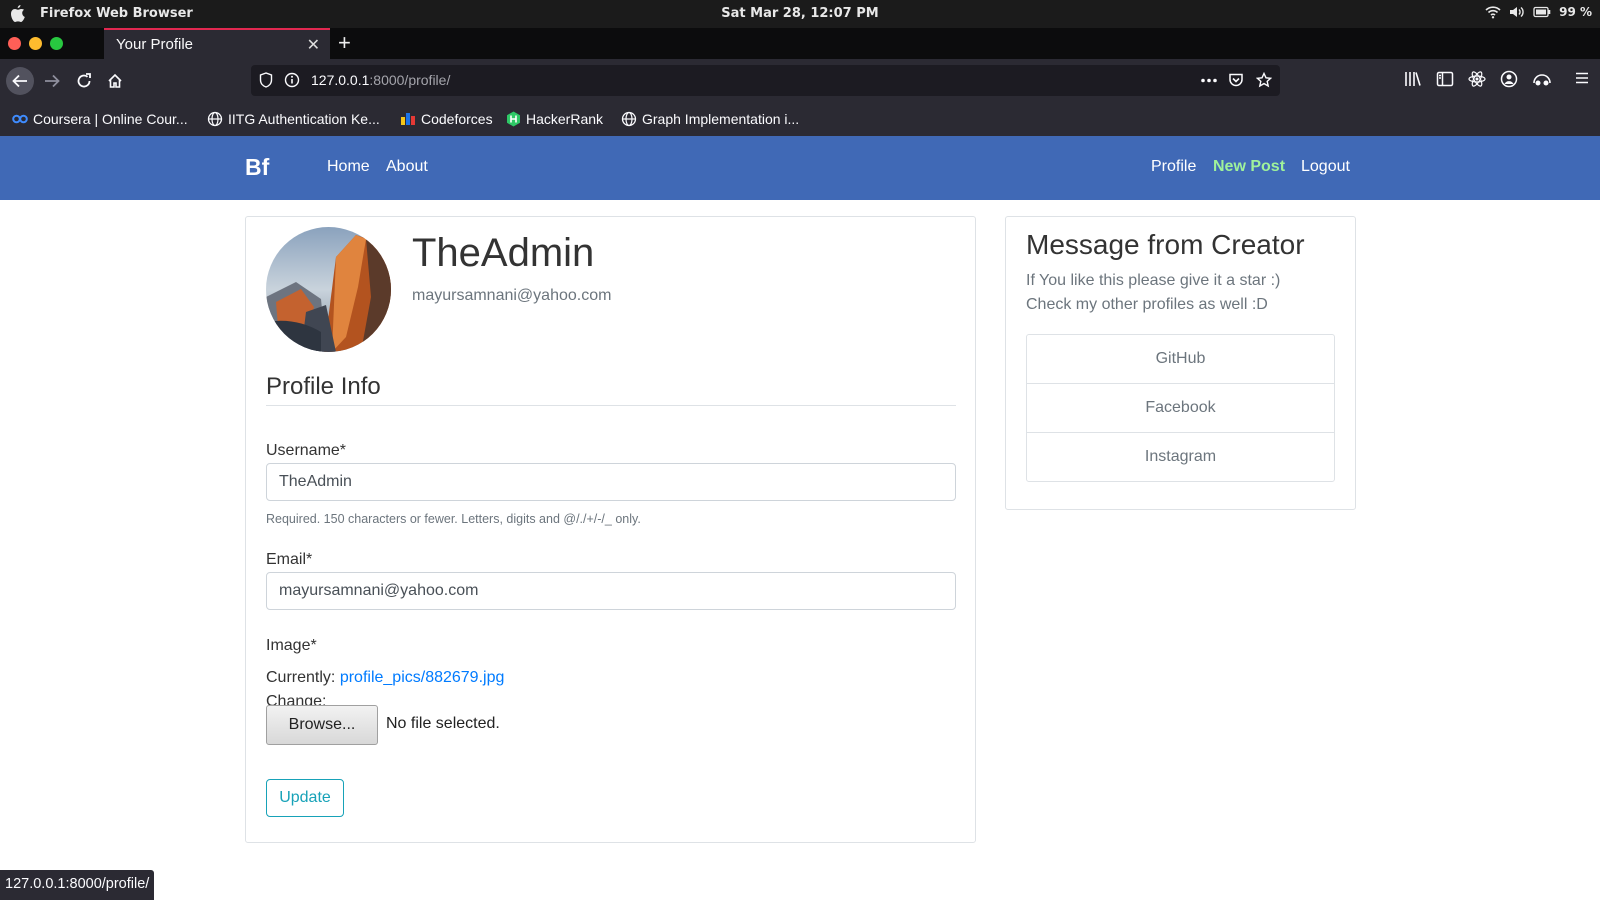  What do you see at coordinates (291, 645) in the screenshot?
I see `image-label: Image*` at bounding box center [291, 645].